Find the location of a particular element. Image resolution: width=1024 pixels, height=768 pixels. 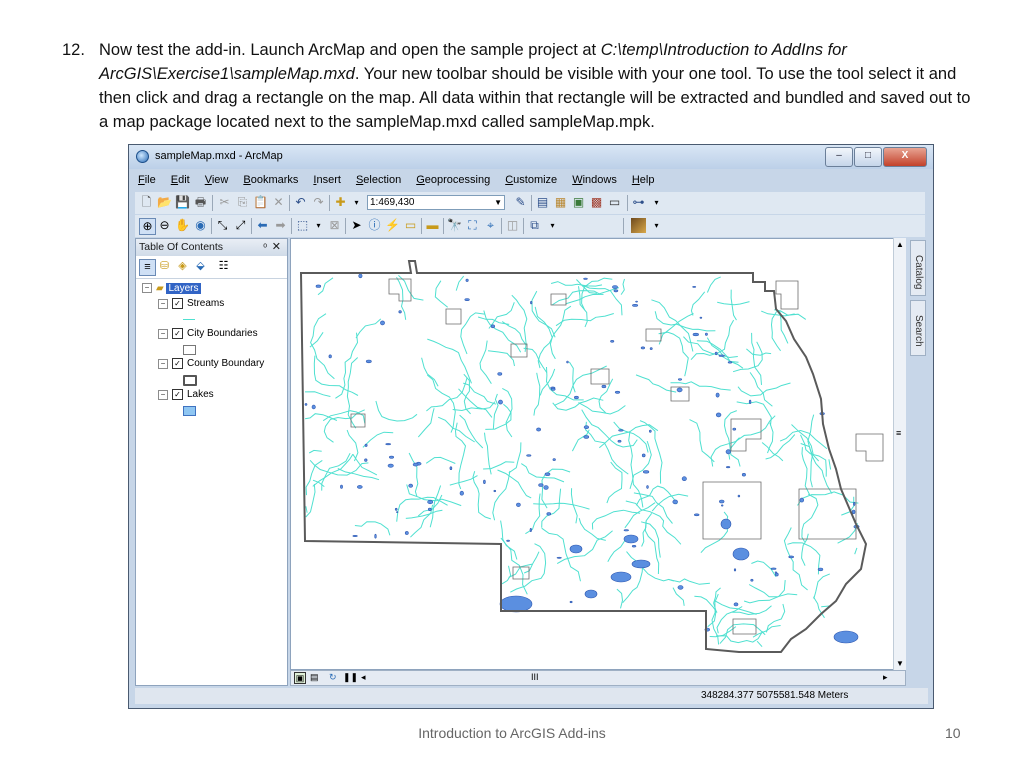

create-viewer-icon: ⧉ is located at coordinates (534, 225).